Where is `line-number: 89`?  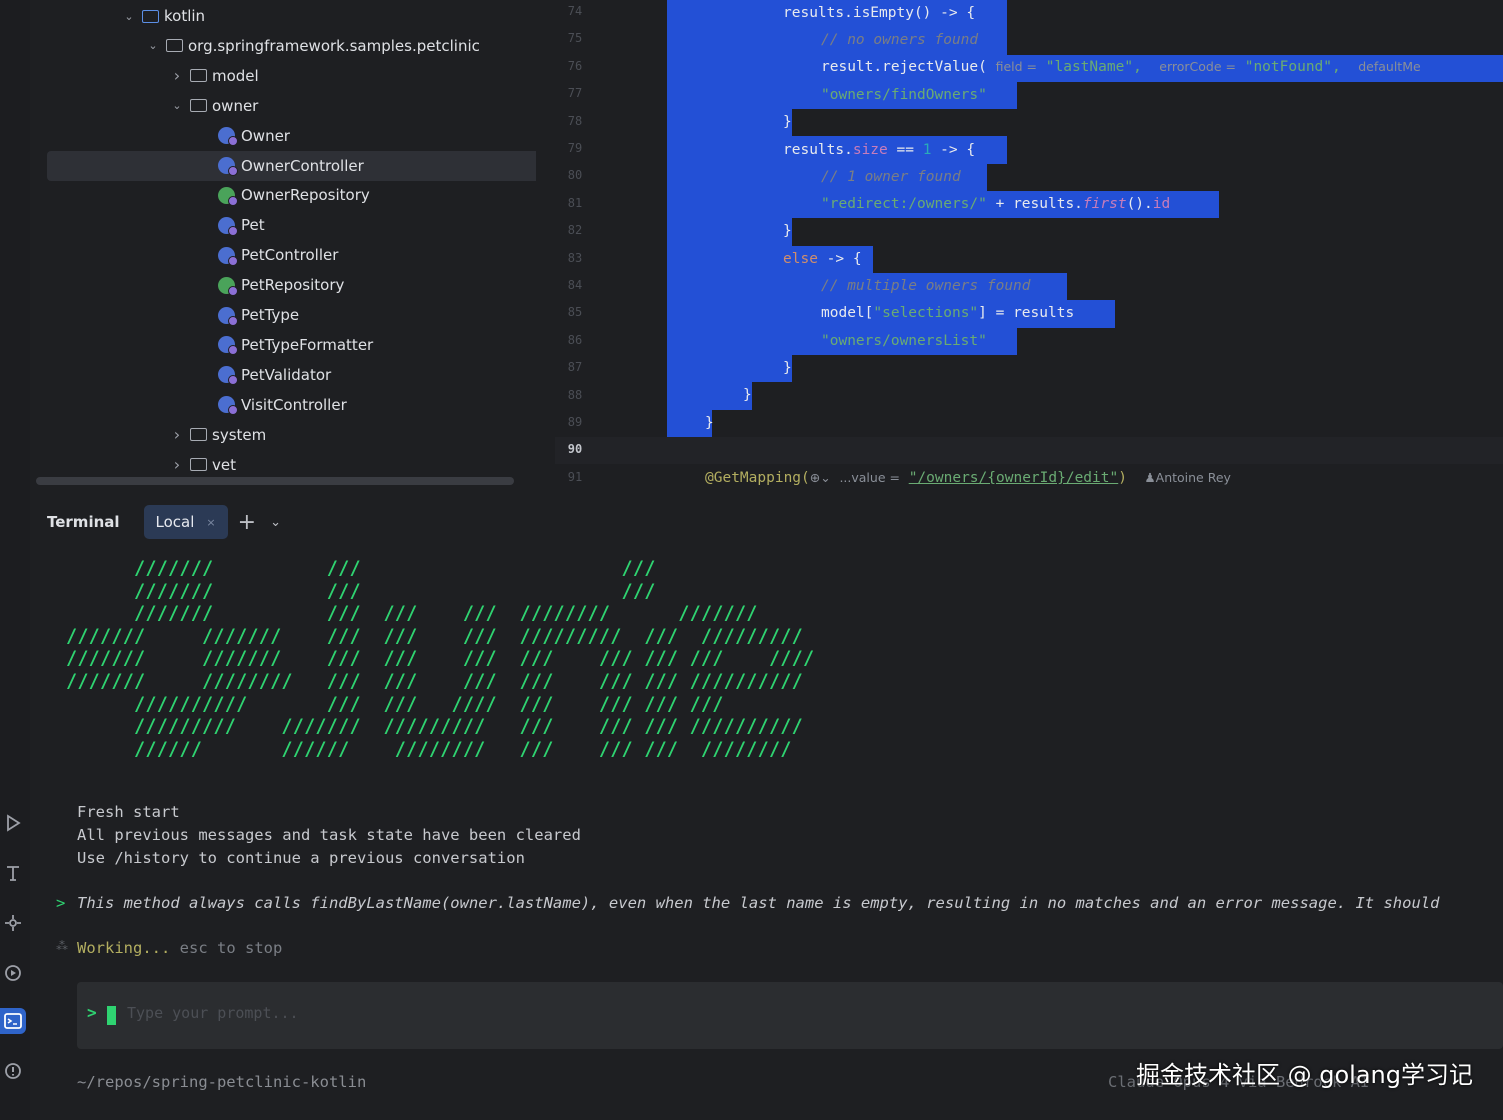 line-number: 89 is located at coordinates (575, 422).